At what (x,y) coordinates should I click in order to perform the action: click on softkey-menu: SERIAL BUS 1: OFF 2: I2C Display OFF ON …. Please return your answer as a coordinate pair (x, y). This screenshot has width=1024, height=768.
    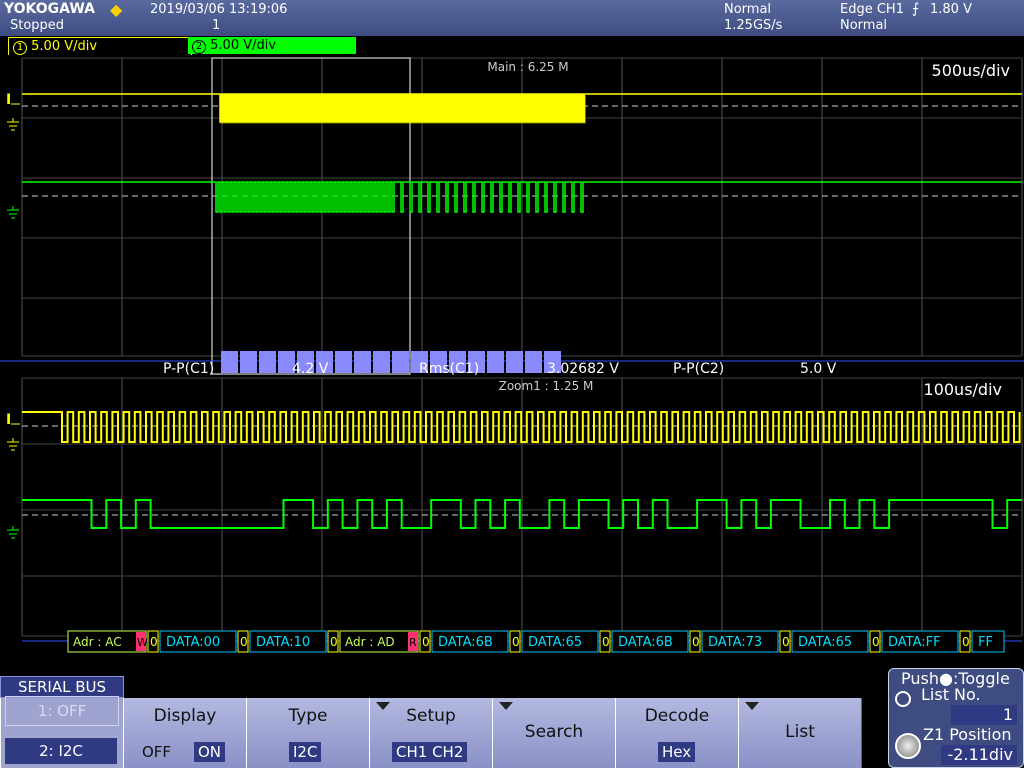
    Looking at the image, I should click on (512, 718).